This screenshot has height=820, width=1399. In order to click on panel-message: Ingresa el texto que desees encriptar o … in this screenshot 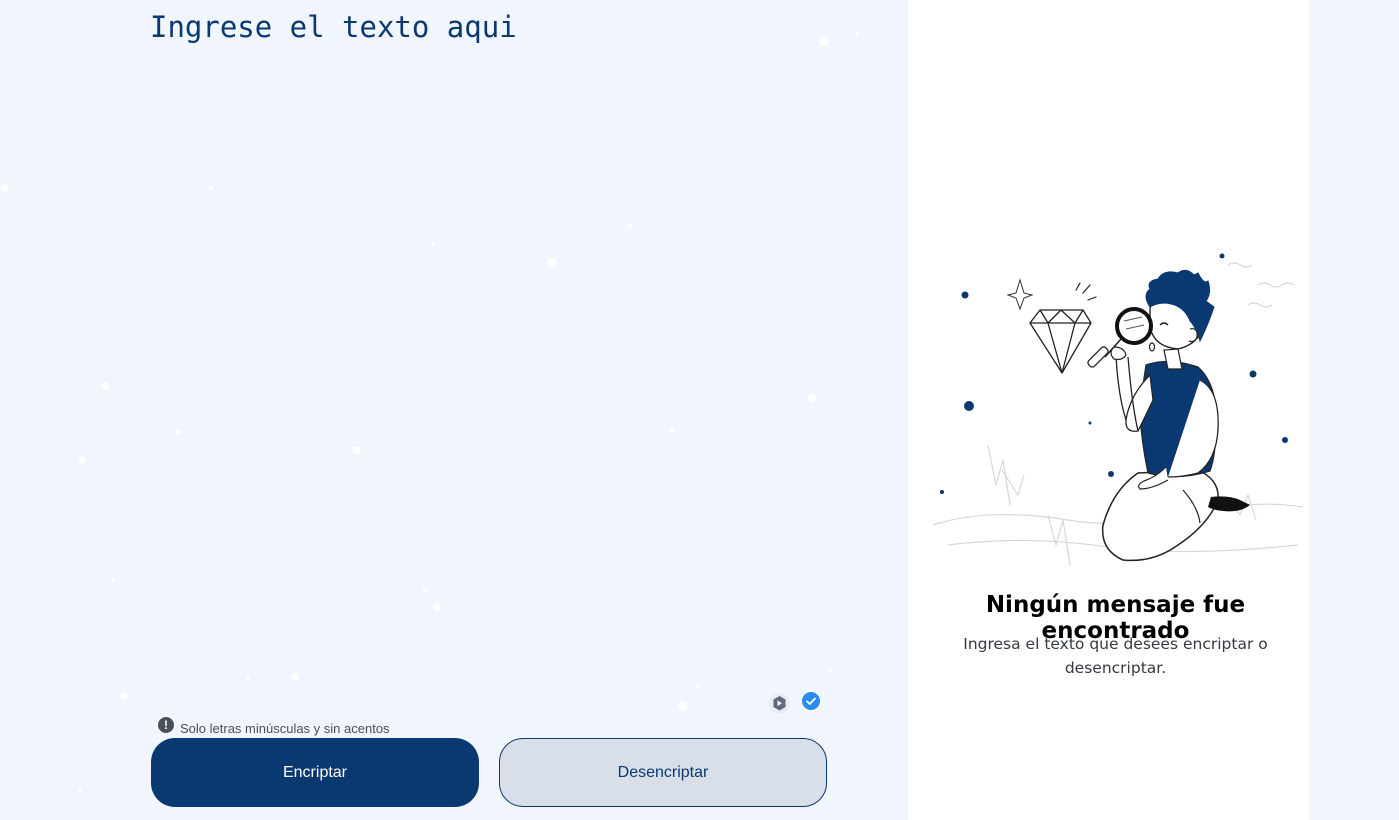, I will do `click(1115, 656)`.